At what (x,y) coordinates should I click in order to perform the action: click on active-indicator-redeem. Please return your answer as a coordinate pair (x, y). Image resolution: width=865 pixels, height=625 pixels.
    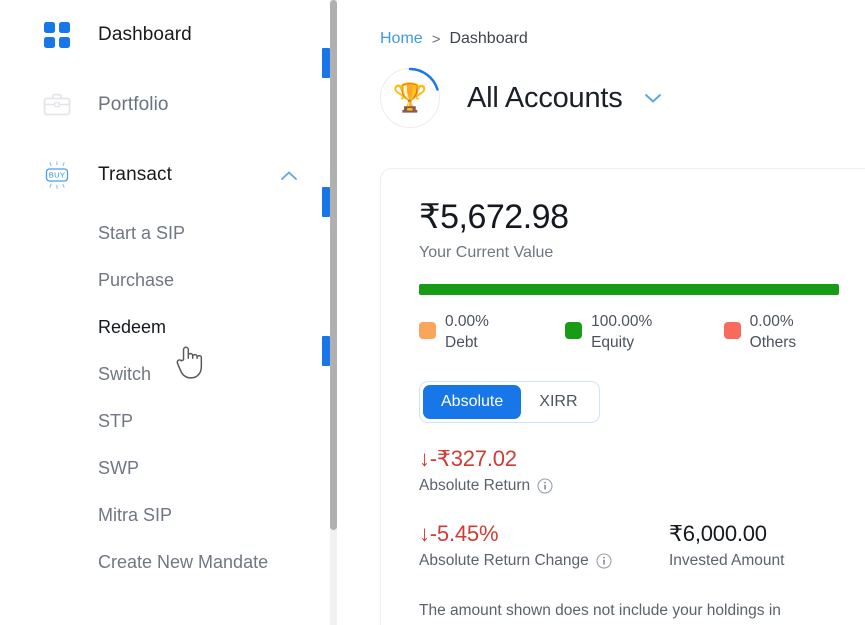
    Looking at the image, I should click on (326, 351).